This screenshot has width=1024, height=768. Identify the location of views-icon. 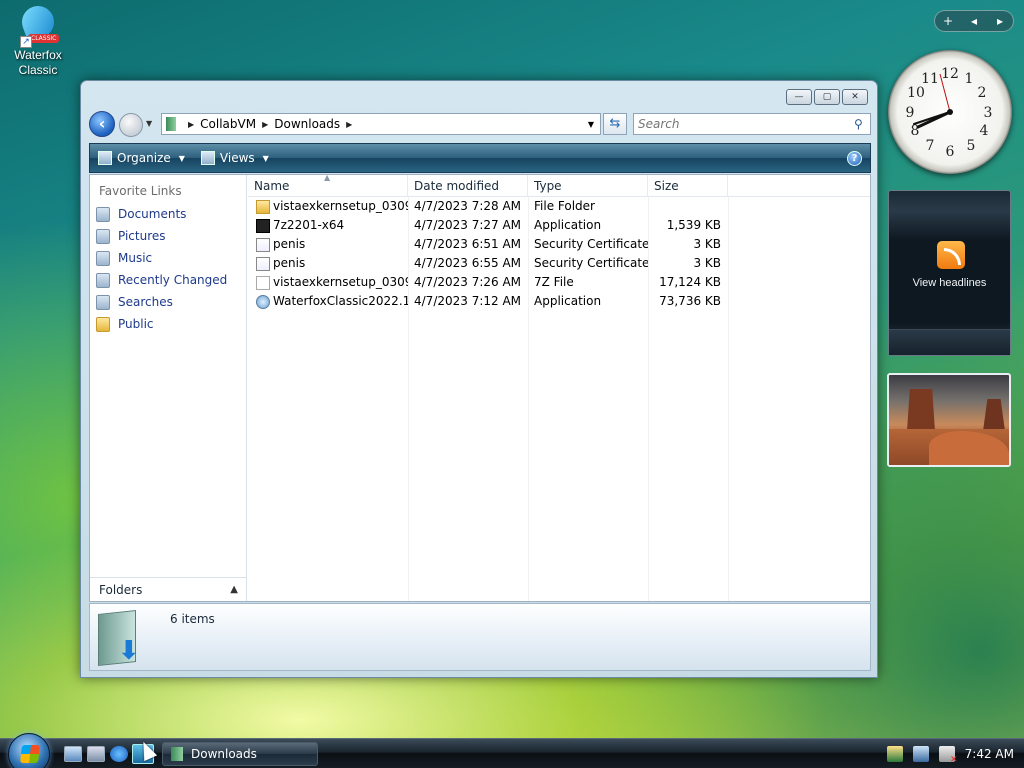
(207, 158).